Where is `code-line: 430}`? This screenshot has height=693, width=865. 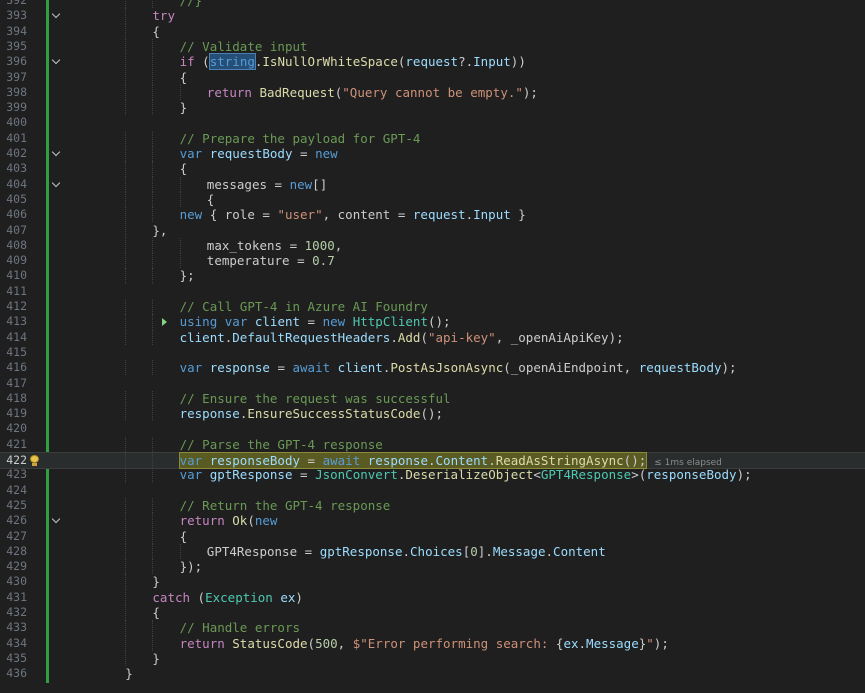 code-line: 430} is located at coordinates (432, 582).